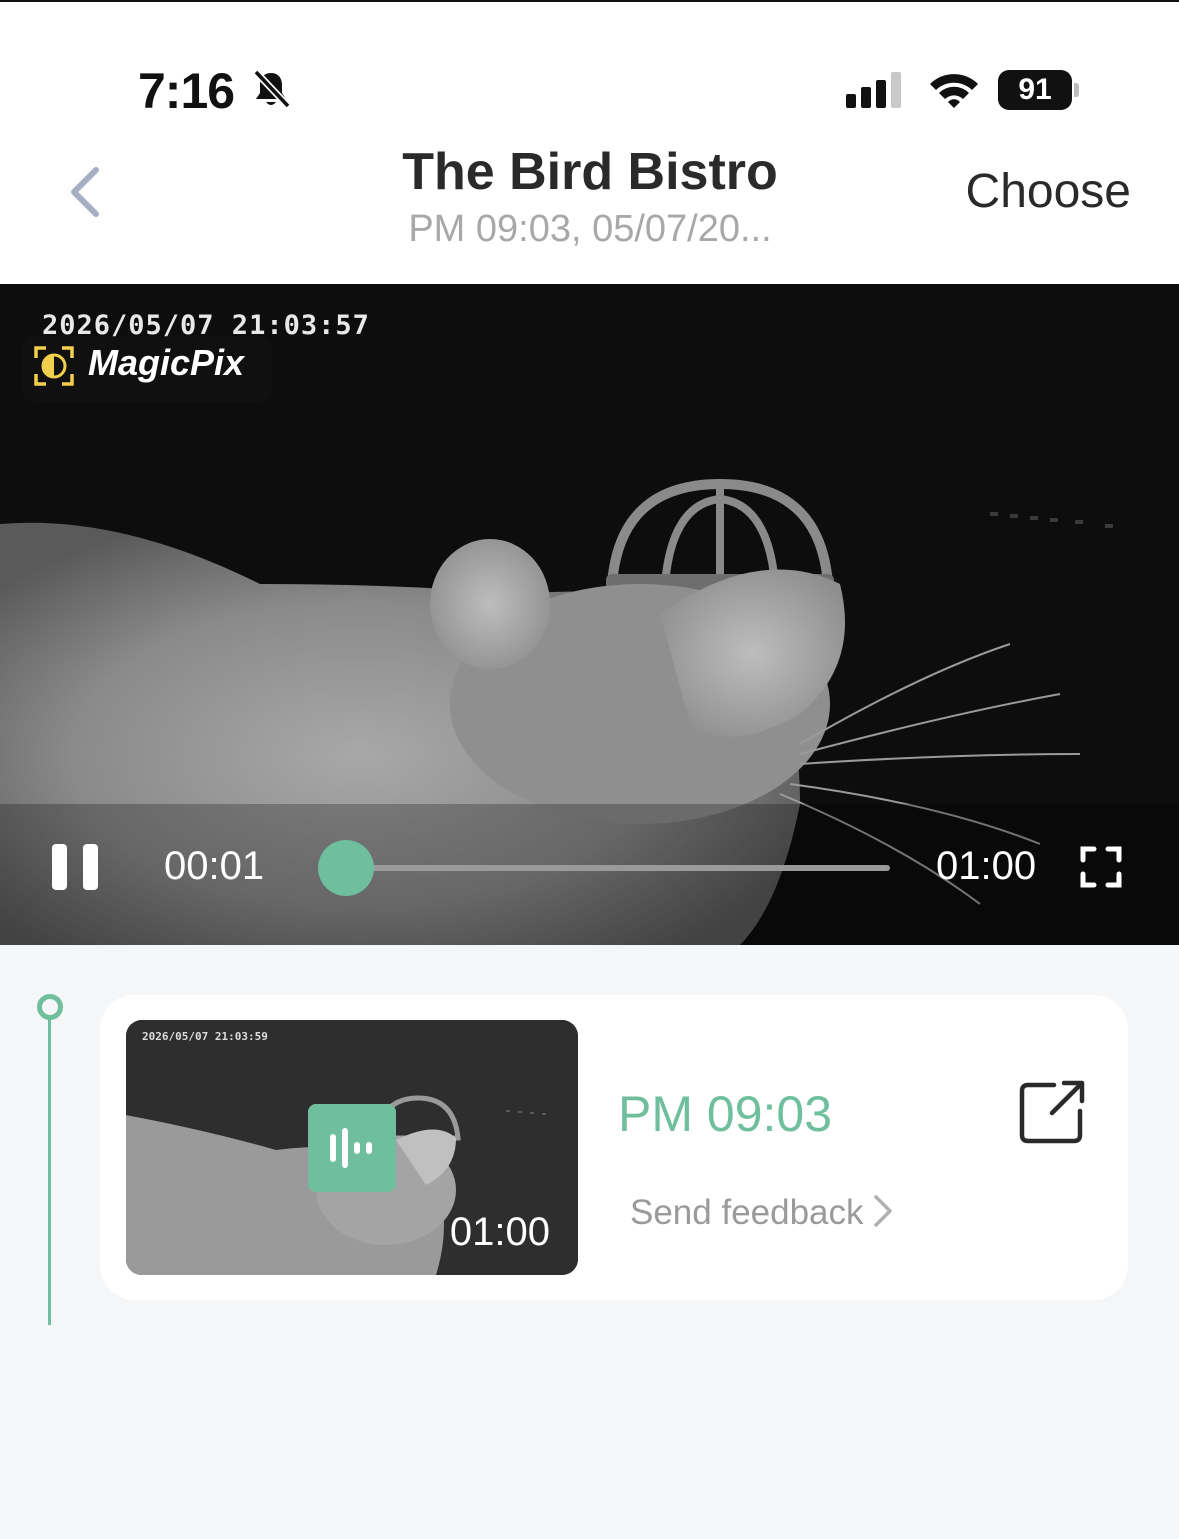 The width and height of the screenshot is (1179, 1539). I want to click on brand-name: MagicPix, so click(166, 362).